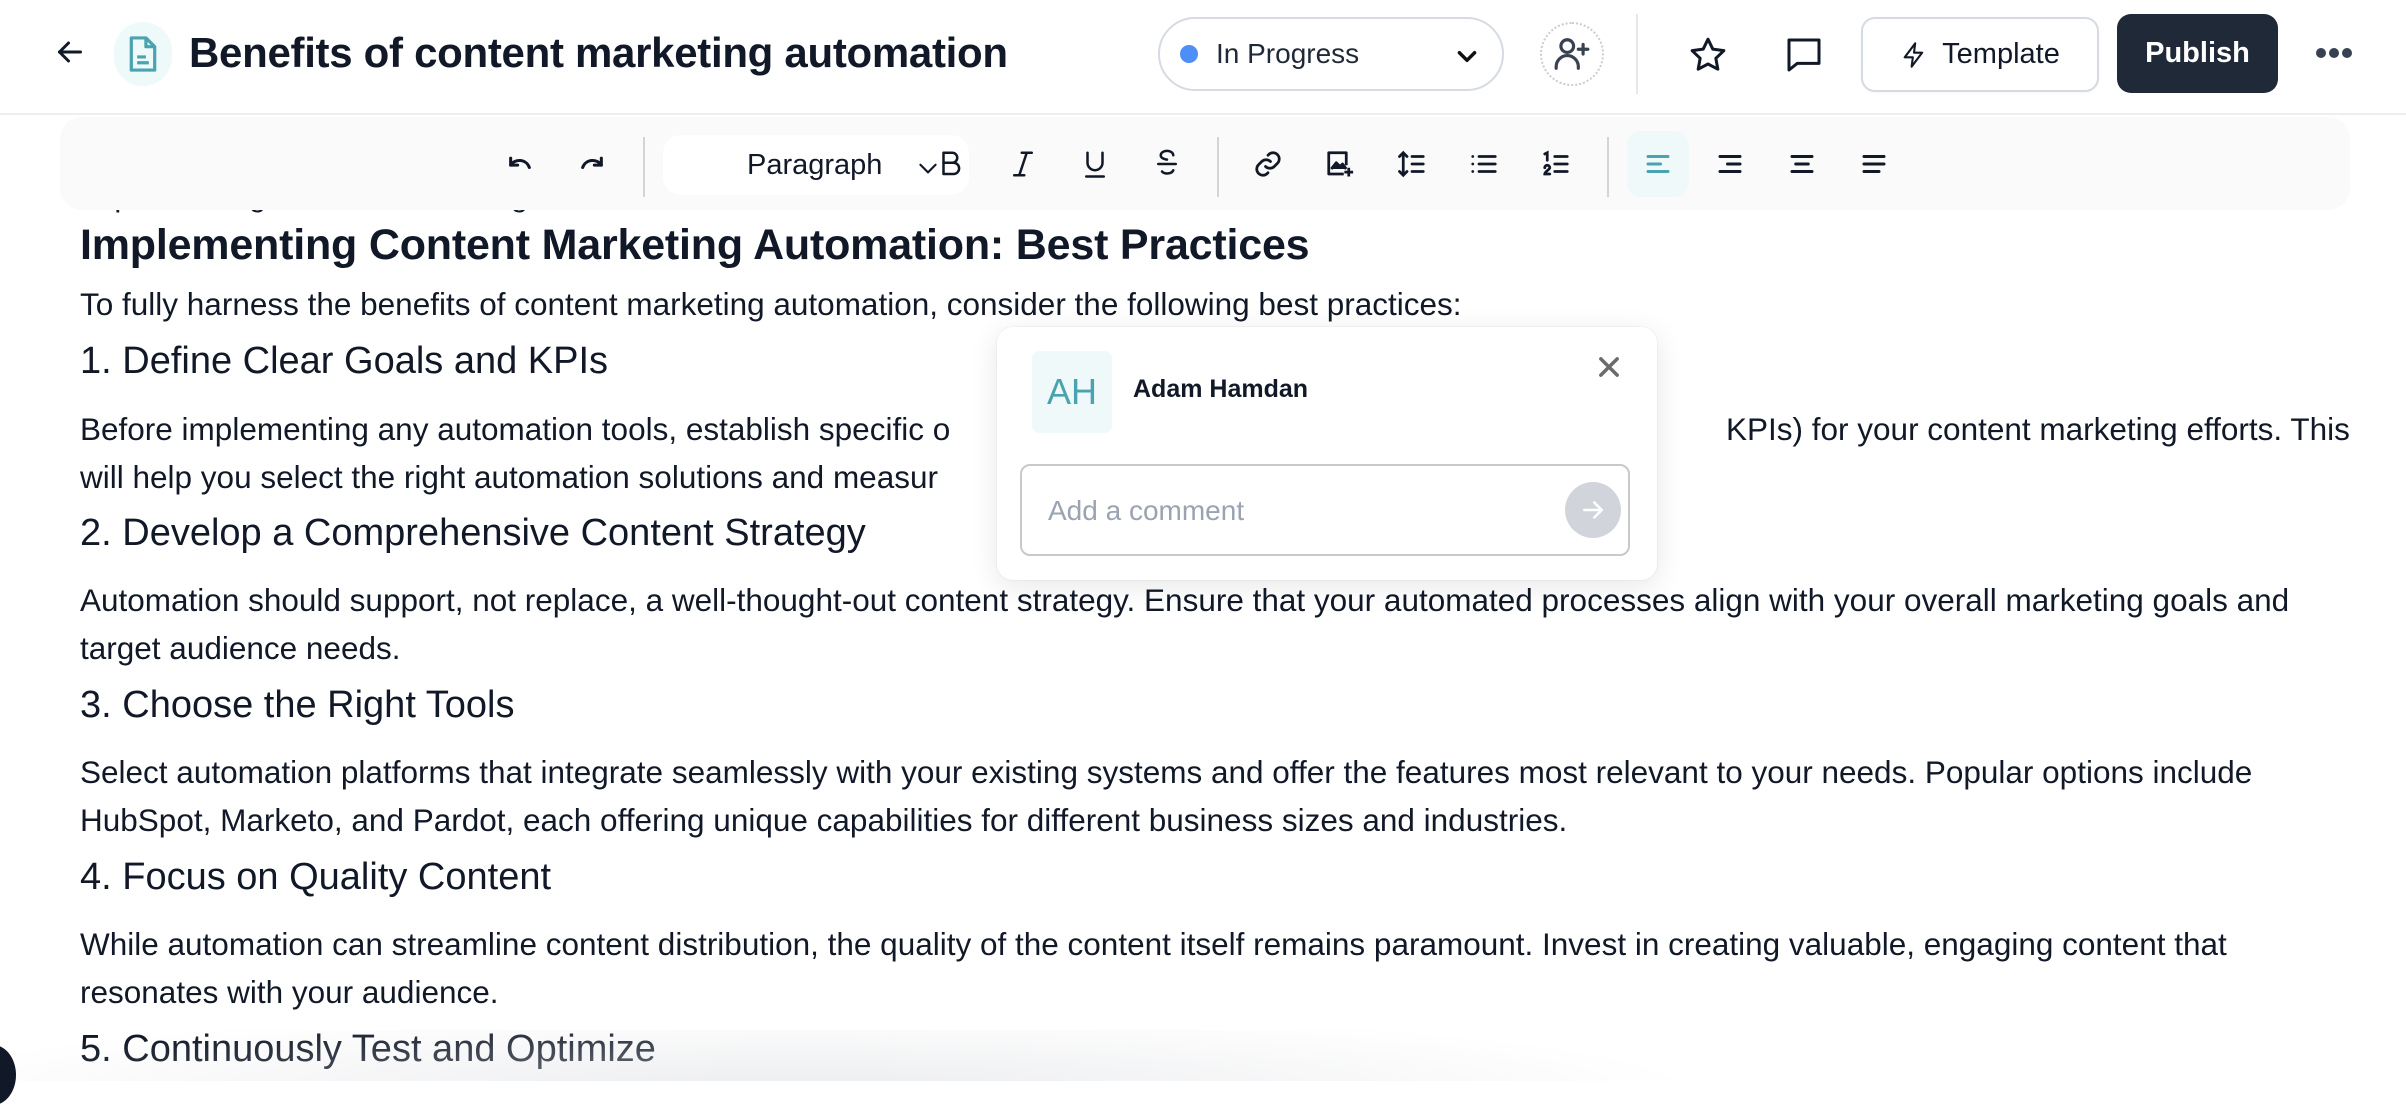 This screenshot has height=1105, width=2406. What do you see at coordinates (1327, 453) in the screenshot?
I see `comment-popup: AH Adam Hamdan` at bounding box center [1327, 453].